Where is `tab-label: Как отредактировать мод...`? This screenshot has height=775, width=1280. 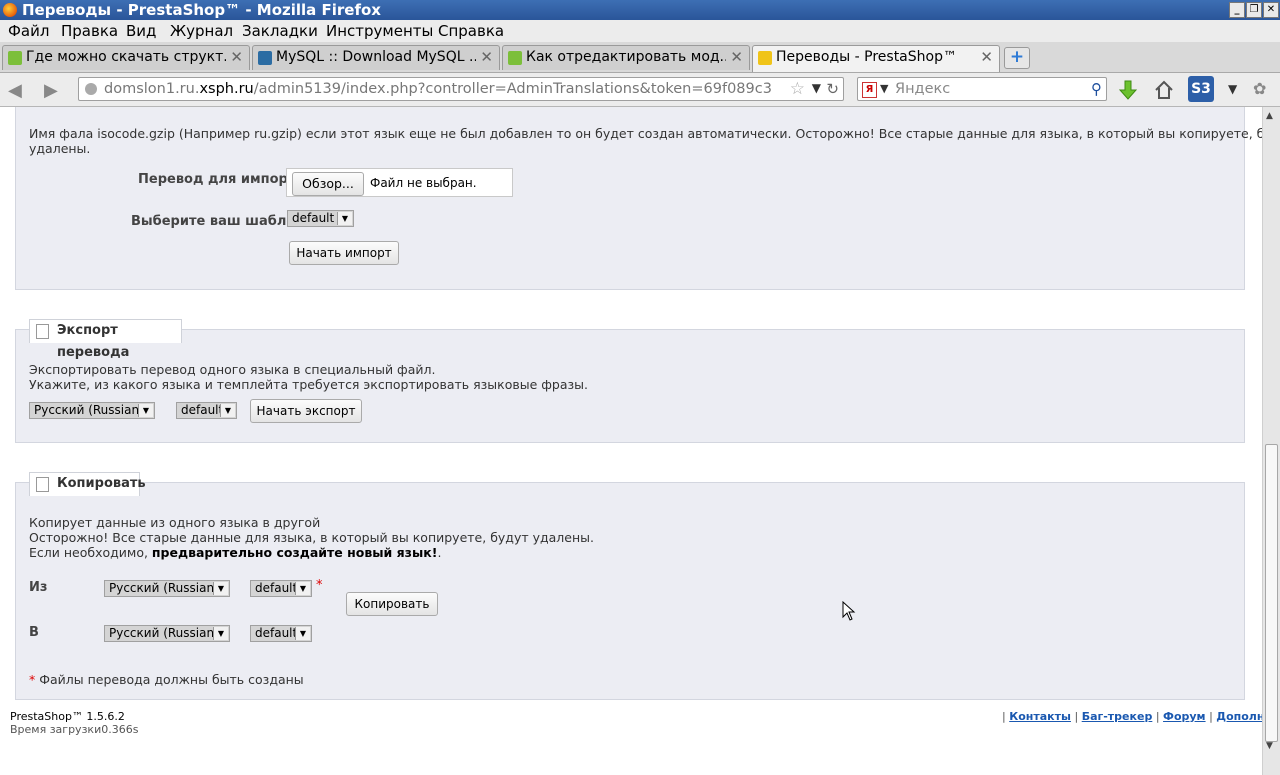 tab-label: Как отредактировать мод... is located at coordinates (626, 57).